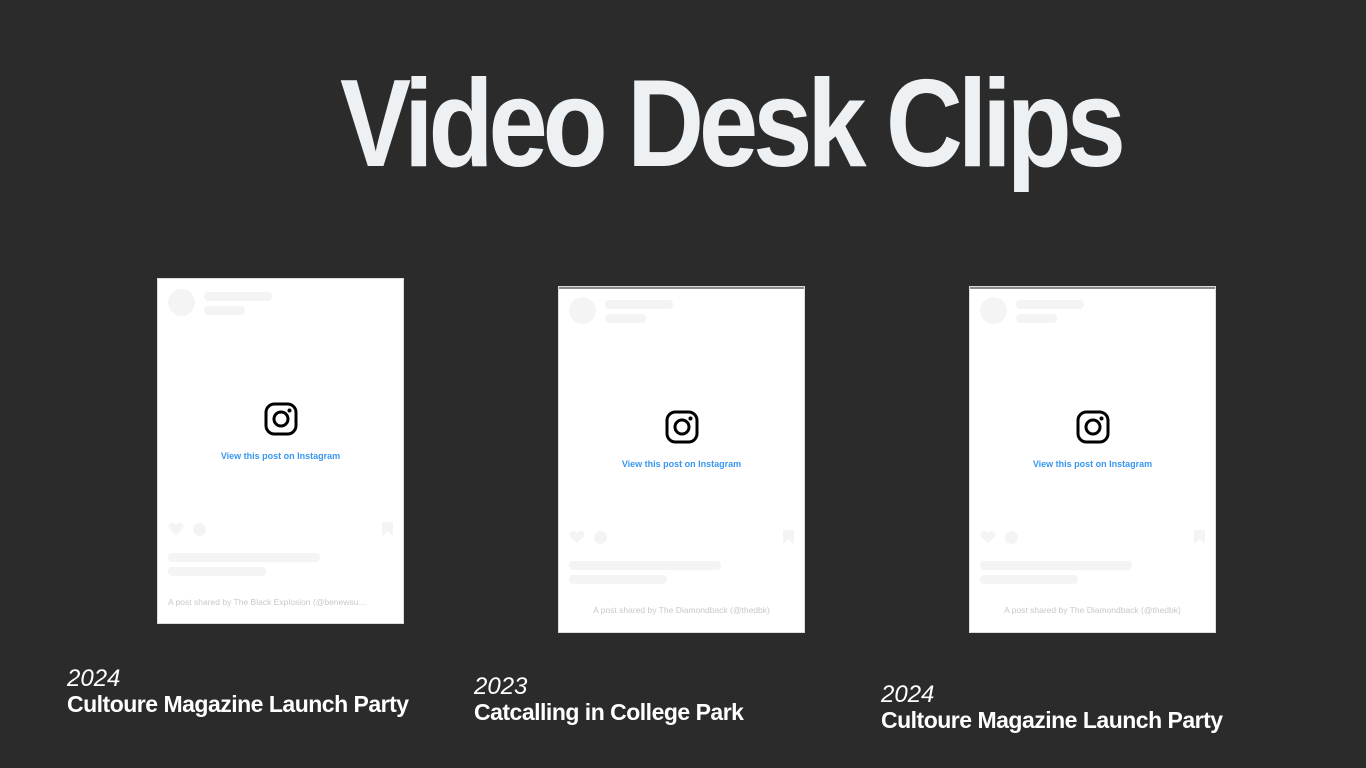  I want to click on clip-caption: 2023 Catcalling in College Park, so click(609, 699).